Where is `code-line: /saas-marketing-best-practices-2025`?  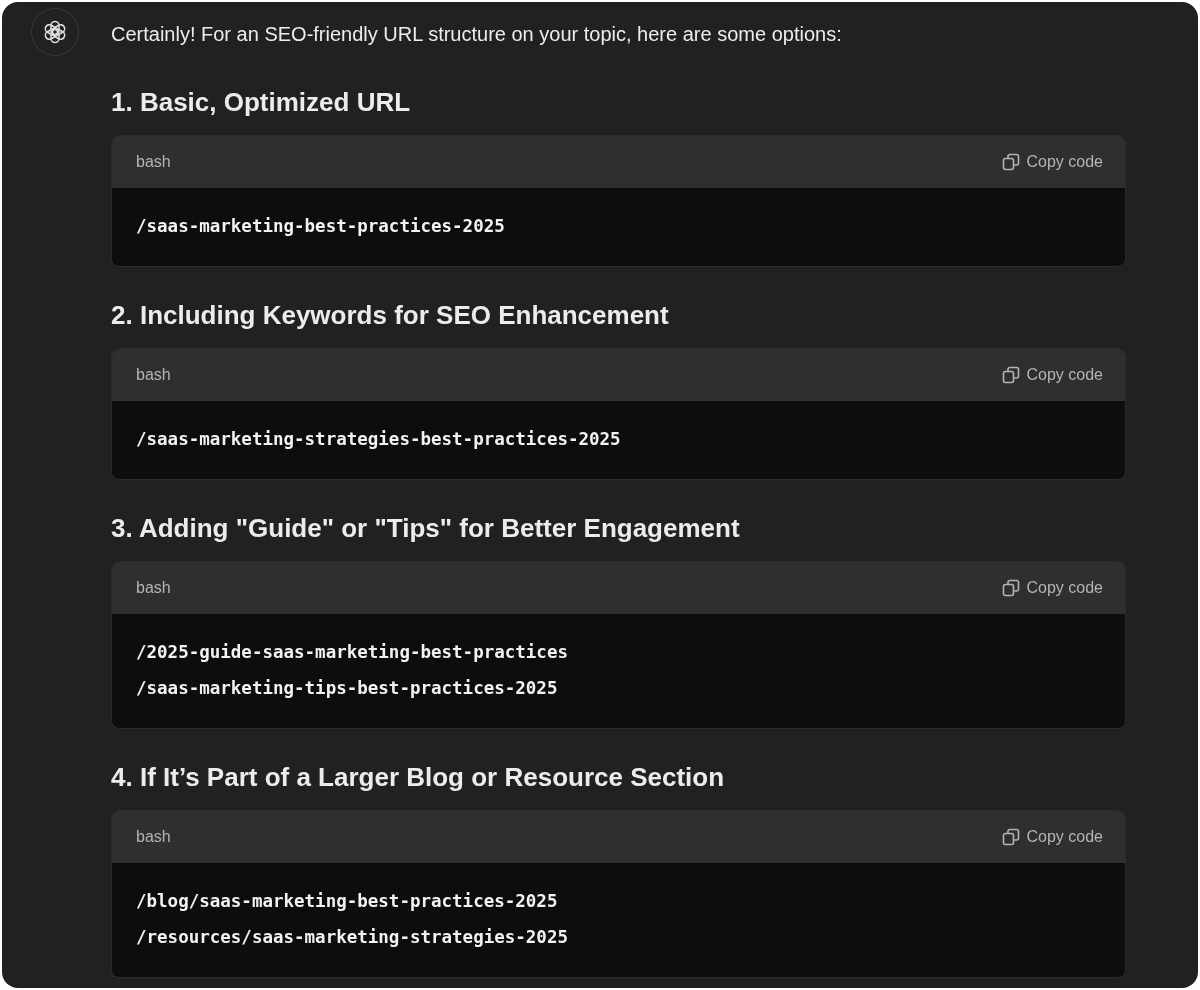 code-line: /saas-marketing-best-practices-2025 is located at coordinates (321, 226).